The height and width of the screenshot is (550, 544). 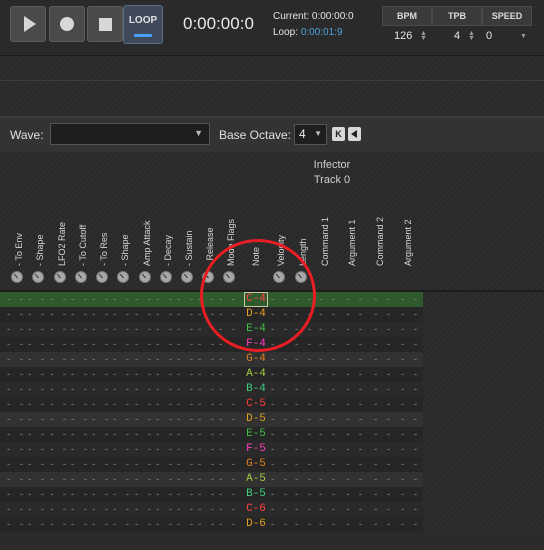 I want to click on note-cell: B-5, so click(x=256, y=494).